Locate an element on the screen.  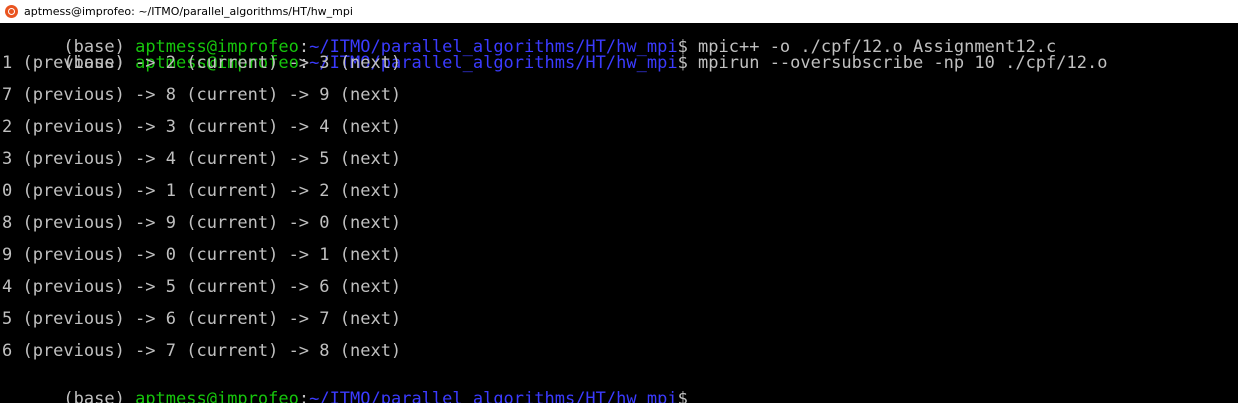
output-line: 2 (previous) -> 3 (current) -> 4 (next) is located at coordinates (202, 127).